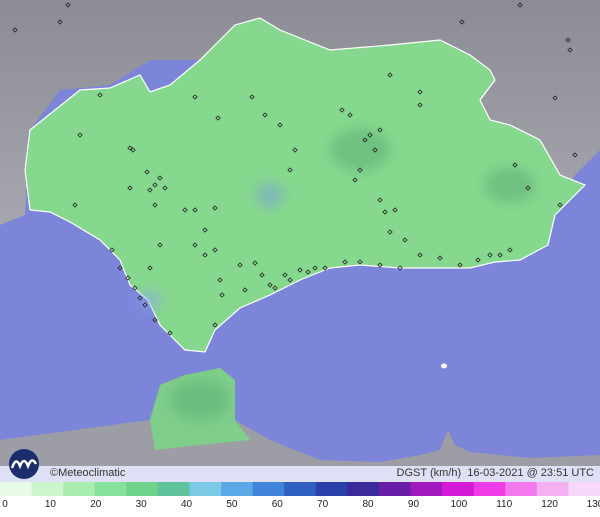 This screenshot has width=600, height=517. I want to click on variable-timestamp: DGST (km/h) 16-03-2021 @ 23:51 UTC, so click(495, 473).